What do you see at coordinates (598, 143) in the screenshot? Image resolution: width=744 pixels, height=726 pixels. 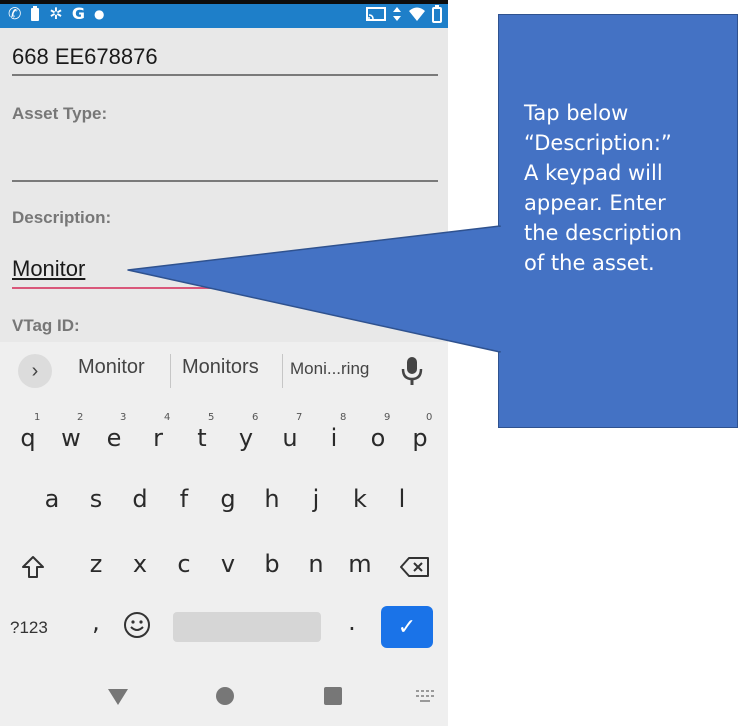 I see `callout-line: “Description:”` at bounding box center [598, 143].